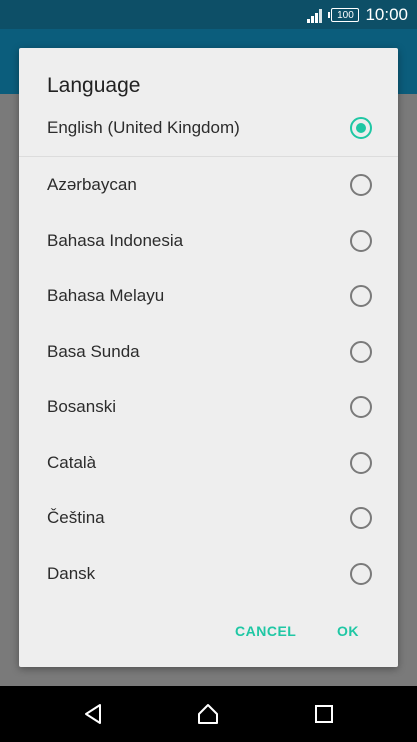 The height and width of the screenshot is (742, 417). I want to click on language-option-english-uk: English (United Kingdom), so click(208, 128).